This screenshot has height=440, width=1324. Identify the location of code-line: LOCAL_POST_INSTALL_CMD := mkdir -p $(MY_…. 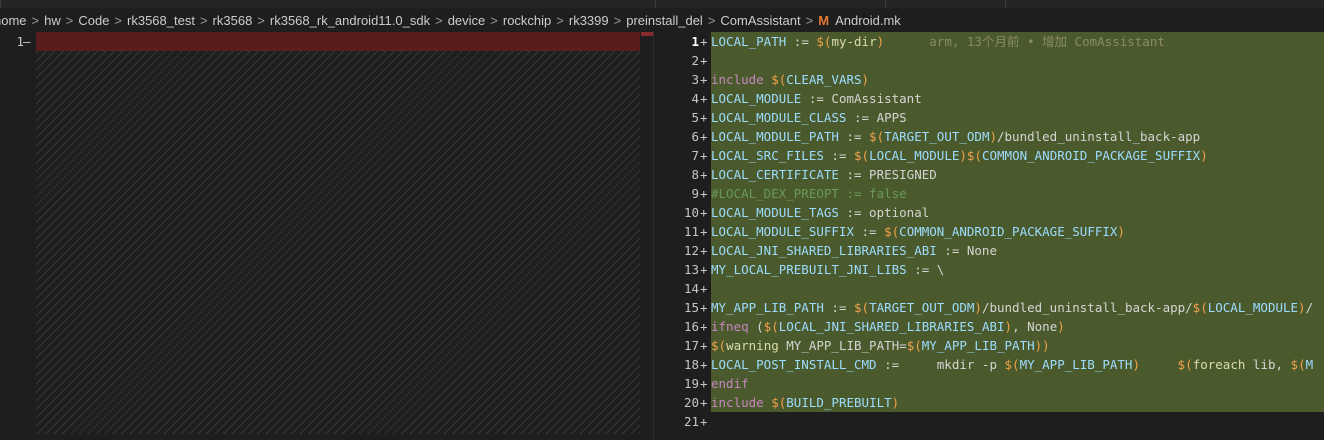
(1017, 364).